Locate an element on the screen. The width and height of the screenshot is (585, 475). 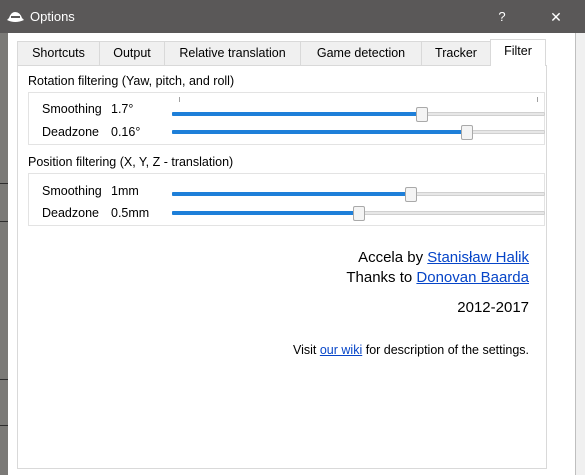
credits-author-line: Accela by Stanisław Halik is located at coordinates (443, 257).